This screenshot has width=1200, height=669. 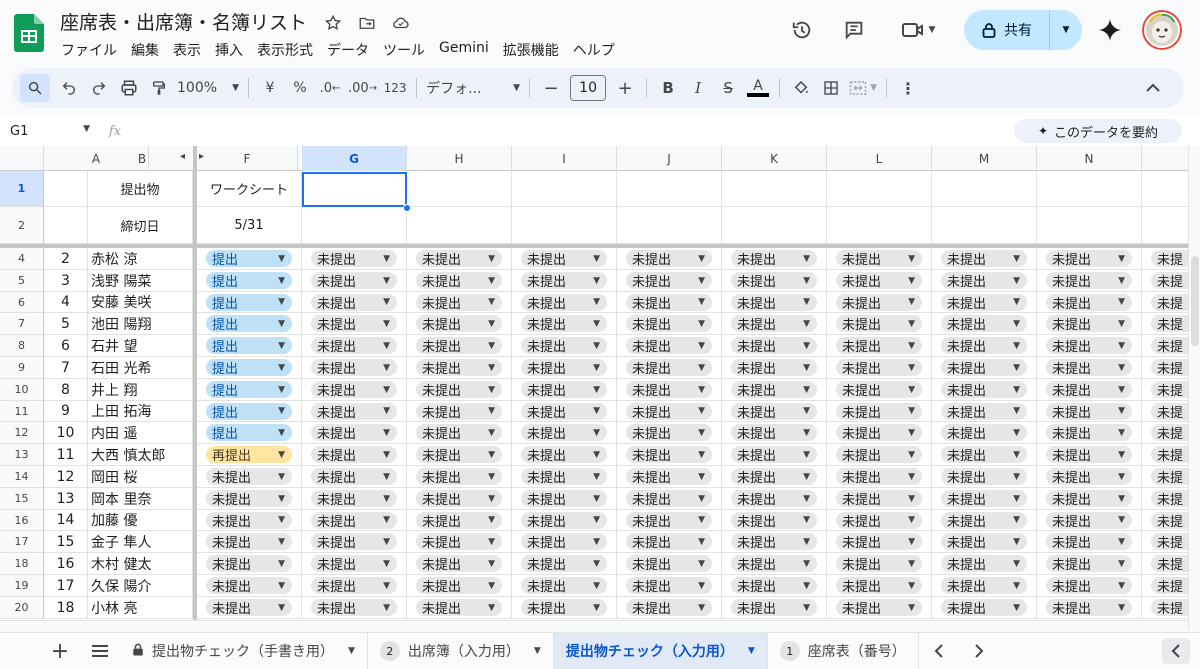 What do you see at coordinates (22, 542) in the screenshot?
I see `row-header-17: 17` at bounding box center [22, 542].